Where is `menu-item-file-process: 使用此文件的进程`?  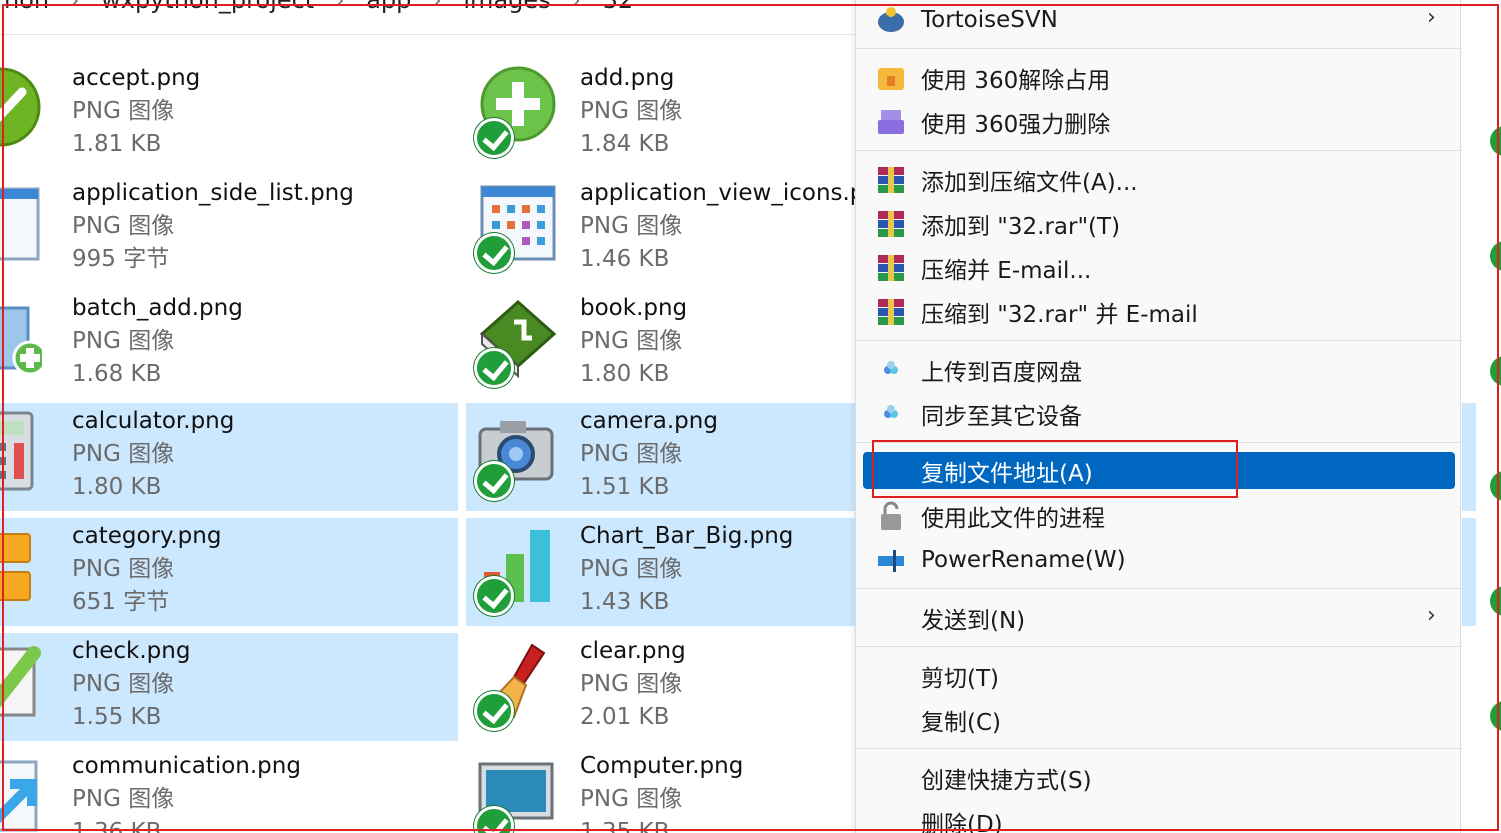
menu-item-file-process: 使用此文件的进程 is located at coordinates (1159, 516).